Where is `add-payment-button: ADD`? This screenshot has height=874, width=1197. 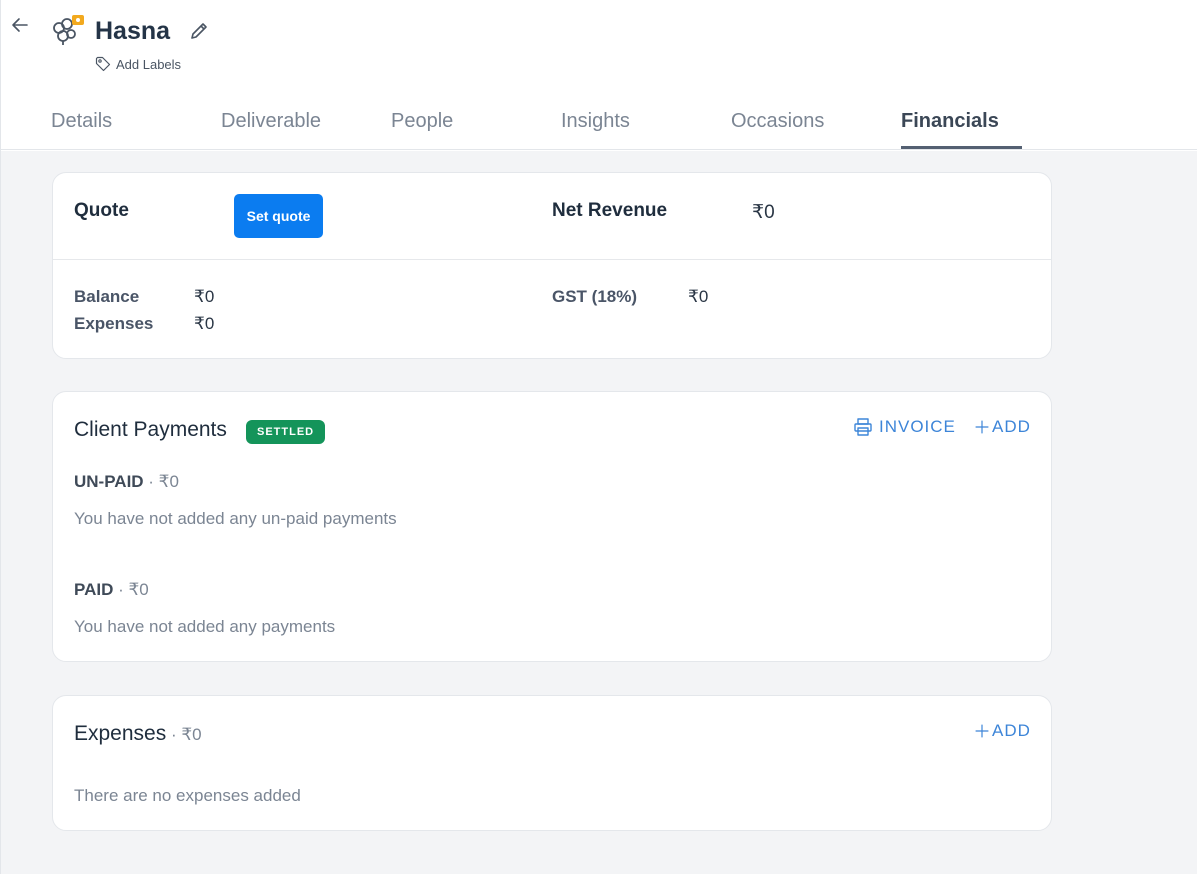
add-payment-button: ADD is located at coordinates (1002, 427).